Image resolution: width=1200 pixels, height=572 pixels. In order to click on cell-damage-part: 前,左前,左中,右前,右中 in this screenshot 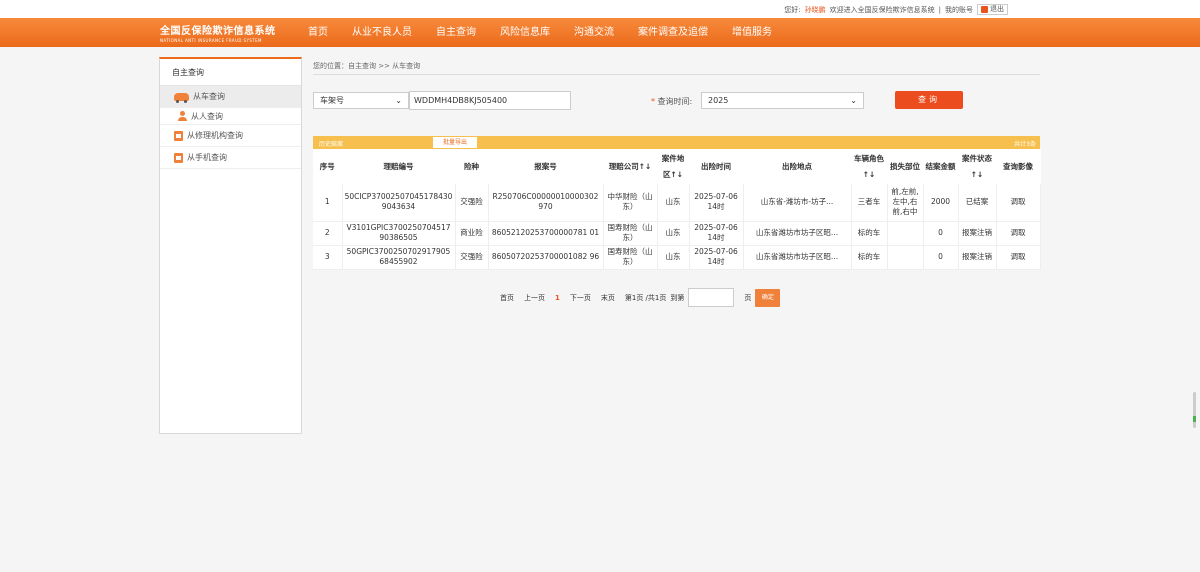, I will do `click(905, 203)`.